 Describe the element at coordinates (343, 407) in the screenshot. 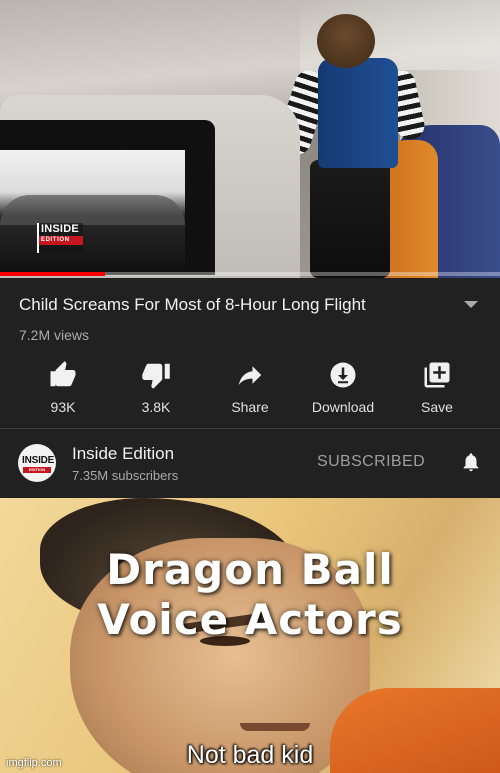

I see `download-label: Download` at that location.